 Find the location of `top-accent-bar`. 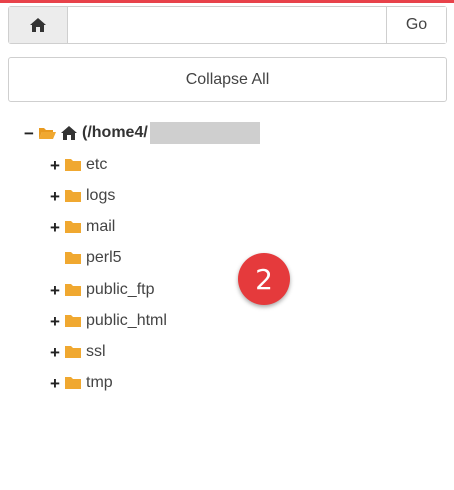

top-accent-bar is located at coordinates (227, 1).